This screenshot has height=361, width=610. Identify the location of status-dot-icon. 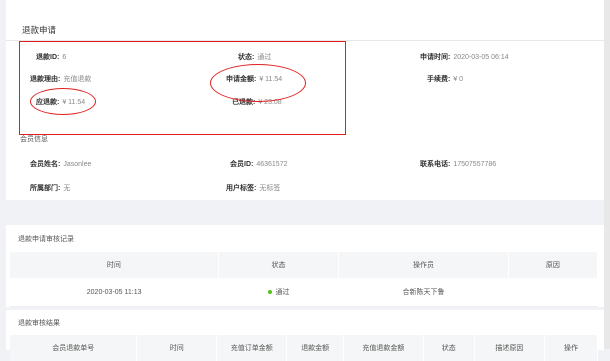
(269, 292).